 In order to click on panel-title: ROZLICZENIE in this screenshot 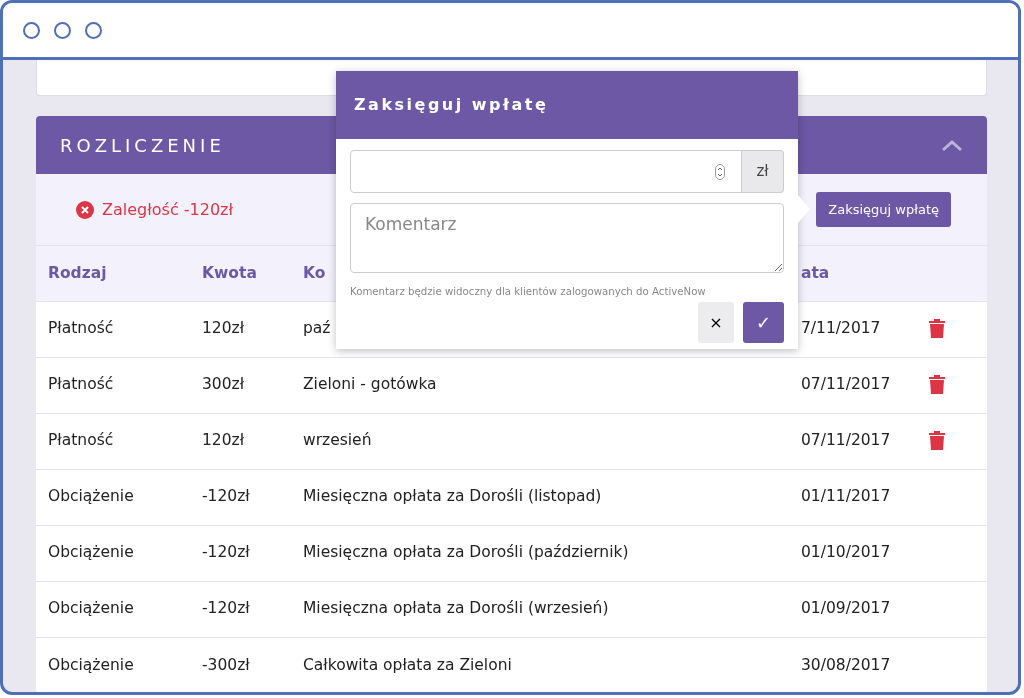, I will do `click(142, 145)`.